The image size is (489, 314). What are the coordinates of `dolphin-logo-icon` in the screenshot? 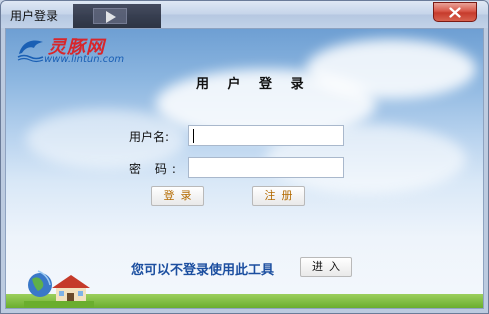 It's located at (30, 51).